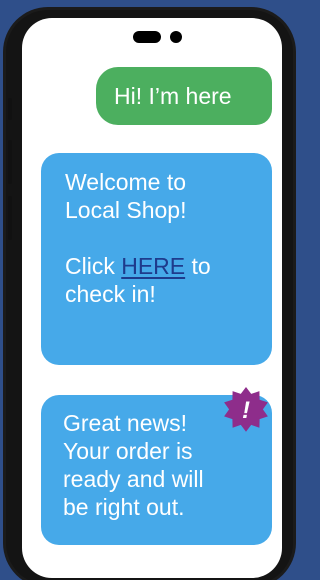  What do you see at coordinates (124, 507) in the screenshot?
I see `news-line-4: be right out.` at bounding box center [124, 507].